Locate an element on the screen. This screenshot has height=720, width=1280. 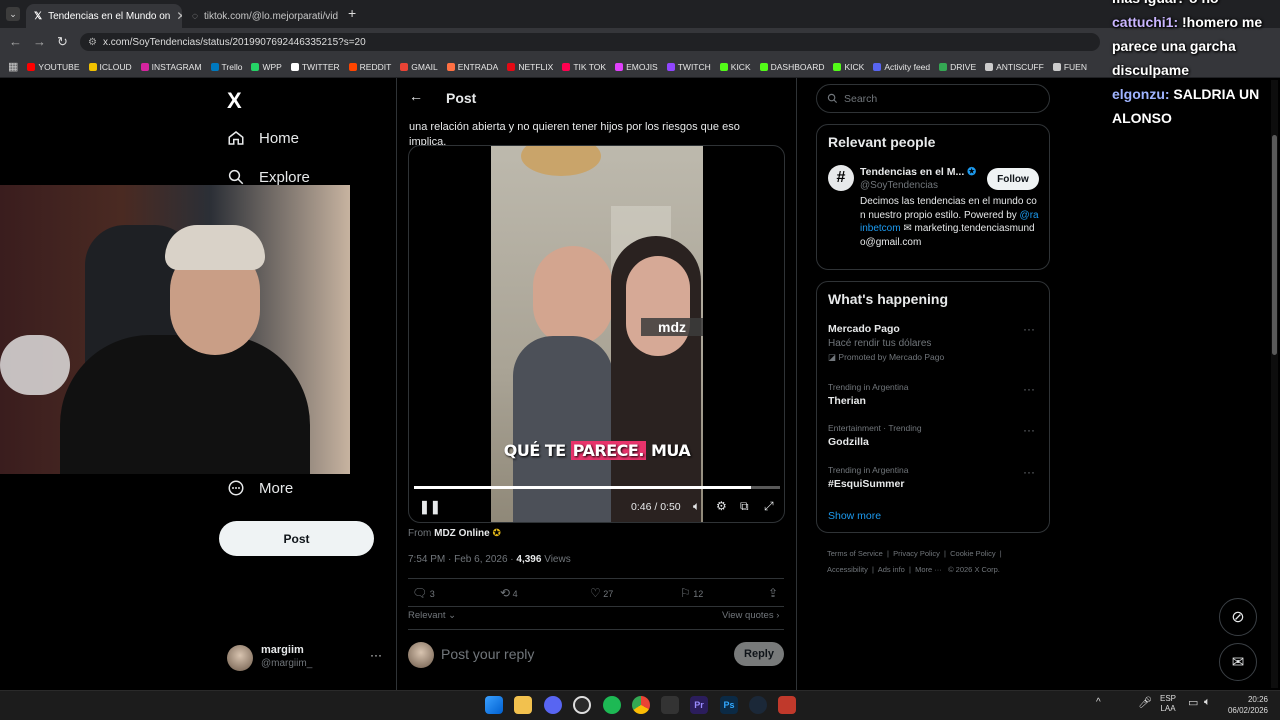
windows-start-icon is located at coordinates (494, 705).